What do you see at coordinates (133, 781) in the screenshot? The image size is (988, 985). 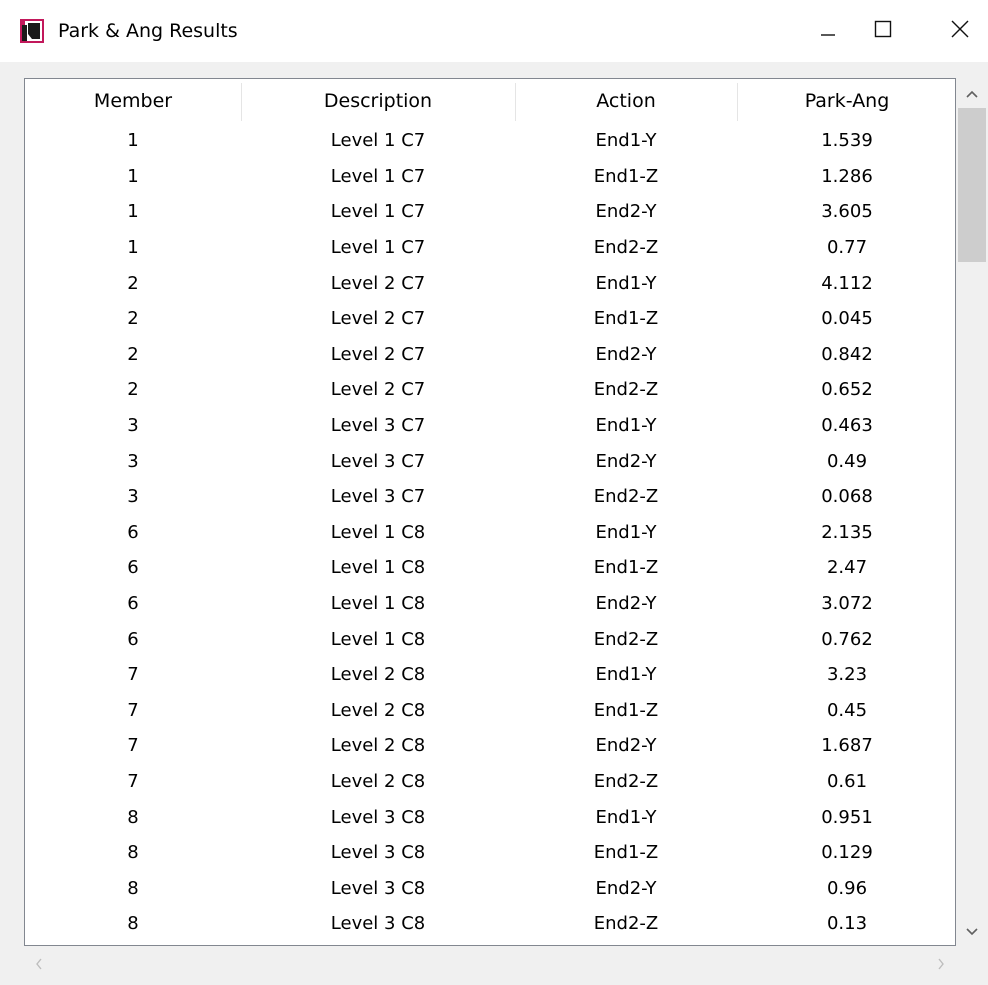 I see `cell-member: 7` at bounding box center [133, 781].